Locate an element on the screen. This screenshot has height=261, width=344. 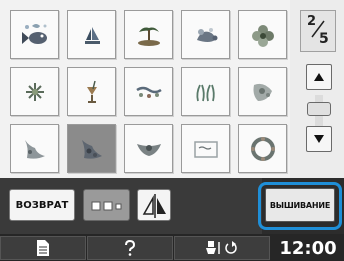
pattern-cell-selected is located at coordinates (91, 148).